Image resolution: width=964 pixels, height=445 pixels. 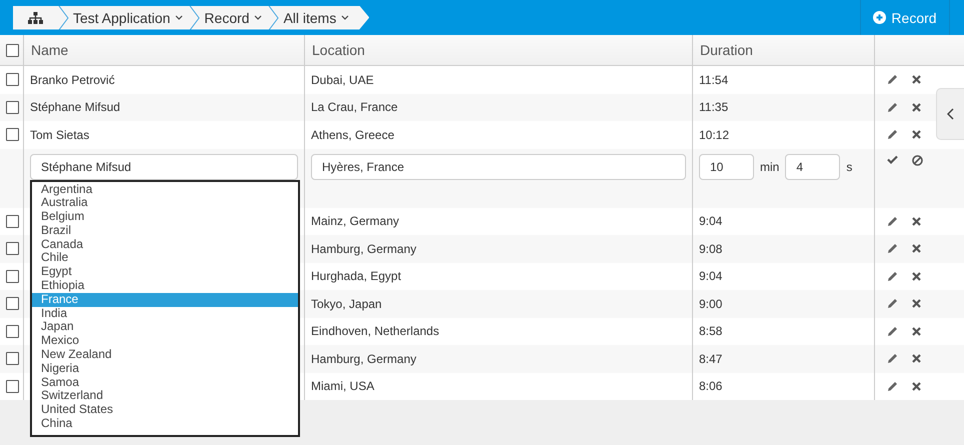 I want to click on dropdown-option: Switzerland, so click(x=165, y=396).